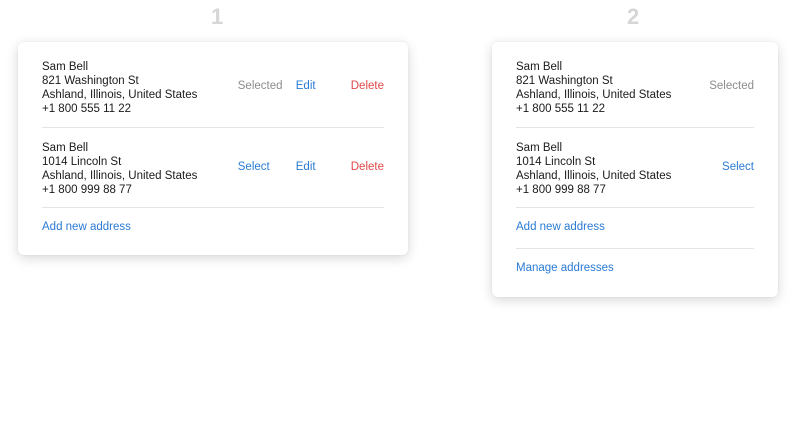  I want to click on address-actions: Select, so click(738, 167).